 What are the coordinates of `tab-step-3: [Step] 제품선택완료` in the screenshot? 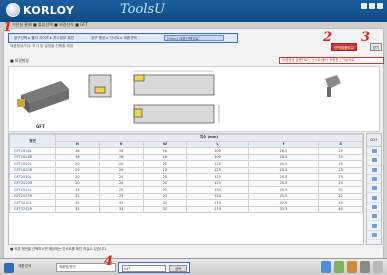 It's located at (194, 38).